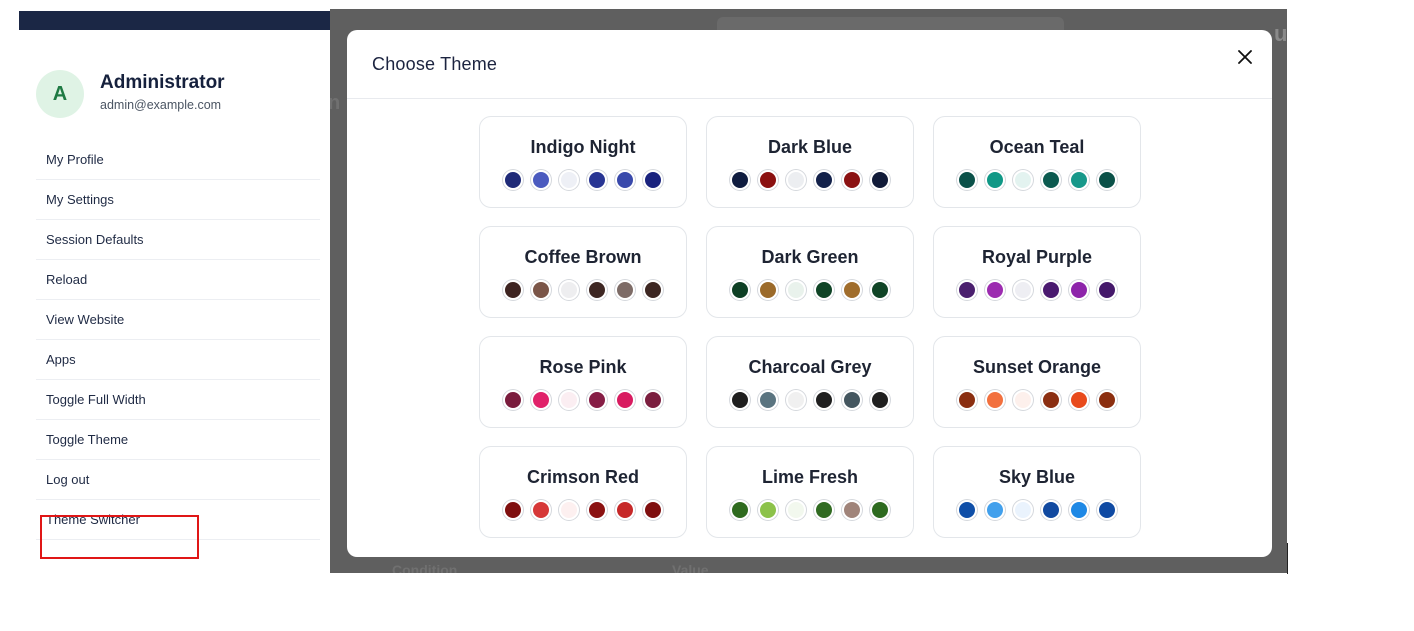 Image resolution: width=1414 pixels, height=631 pixels. I want to click on theme-name: Rose Pink, so click(583, 367).